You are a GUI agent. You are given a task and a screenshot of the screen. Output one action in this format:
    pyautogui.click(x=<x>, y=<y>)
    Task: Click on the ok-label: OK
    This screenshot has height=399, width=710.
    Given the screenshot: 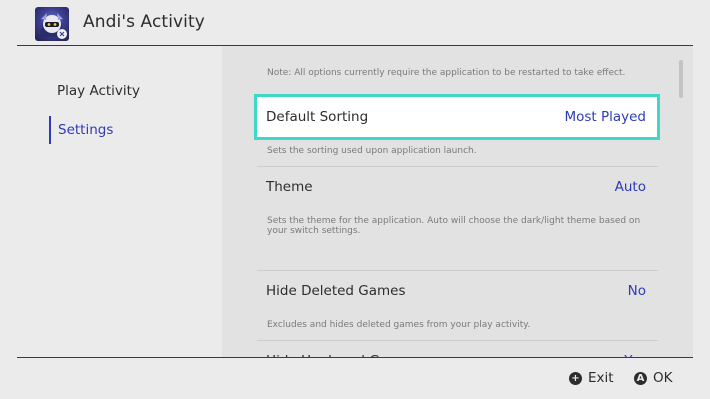 What is the action you would take?
    pyautogui.click(x=663, y=378)
    